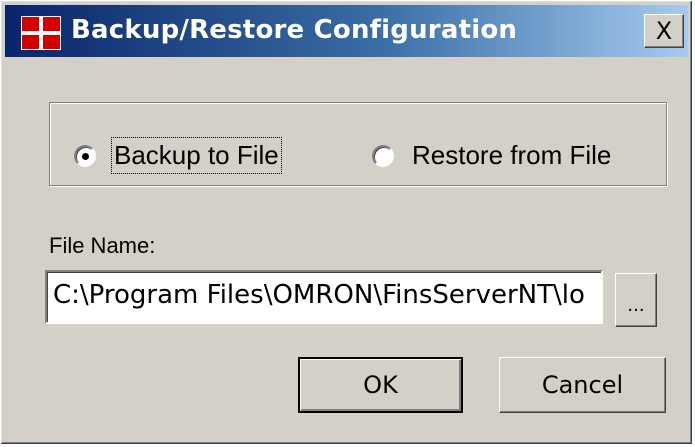 The image size is (695, 447). Describe the element at coordinates (85, 155) in the screenshot. I see `radio-checked-icon` at that location.